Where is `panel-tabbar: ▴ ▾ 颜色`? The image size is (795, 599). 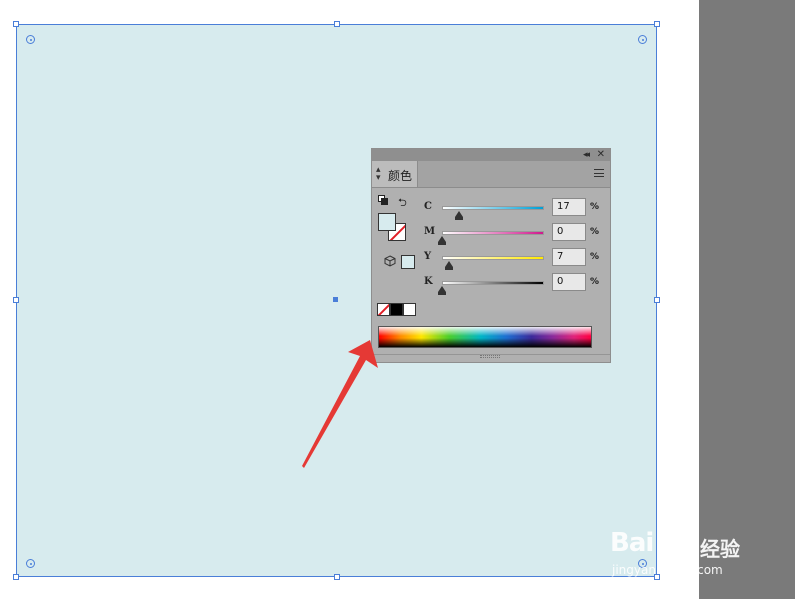
panel-tabbar: ▴ ▾ 颜色 is located at coordinates (491, 174).